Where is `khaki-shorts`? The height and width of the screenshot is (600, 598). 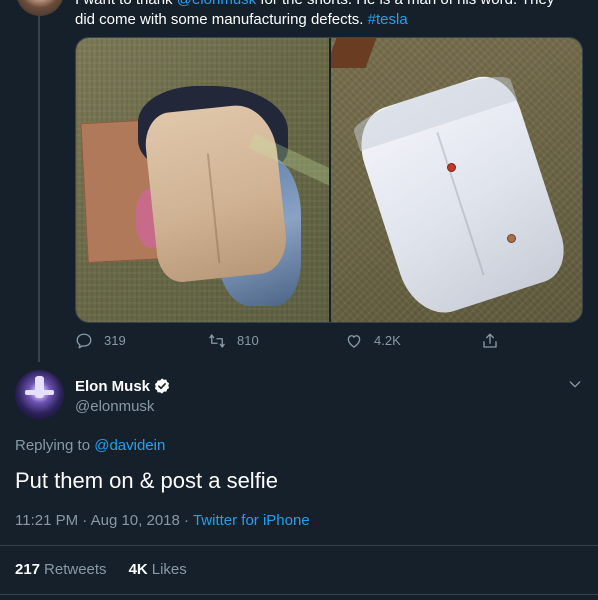
khaki-shorts is located at coordinates (216, 193).